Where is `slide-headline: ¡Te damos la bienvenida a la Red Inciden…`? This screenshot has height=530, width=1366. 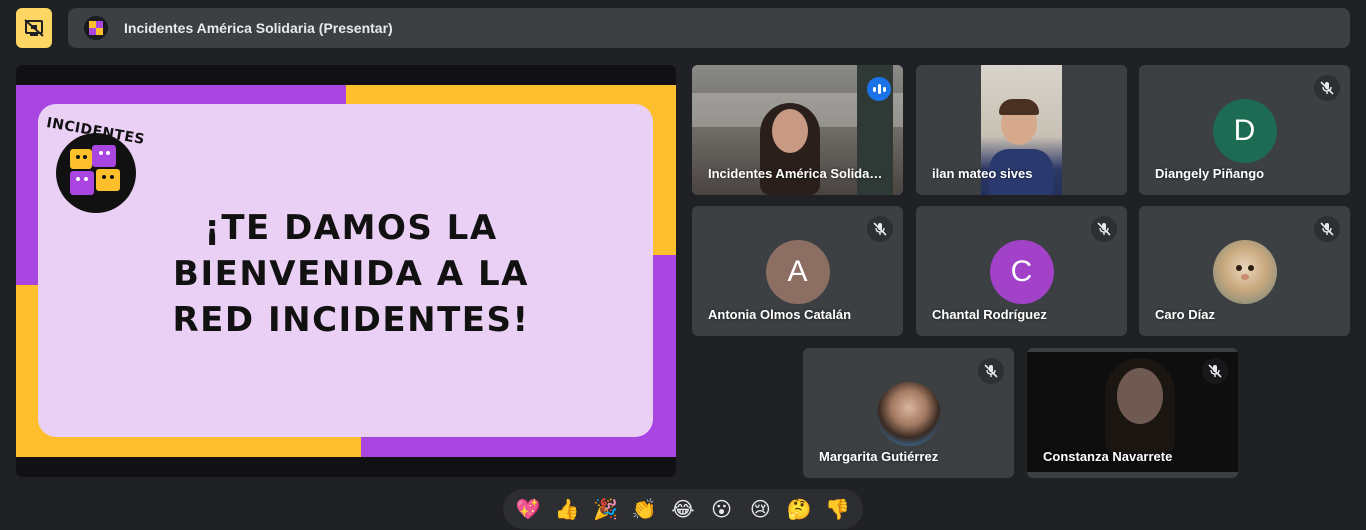 slide-headline: ¡Te damos la bienvenida a la Red Inciden… is located at coordinates (351, 274).